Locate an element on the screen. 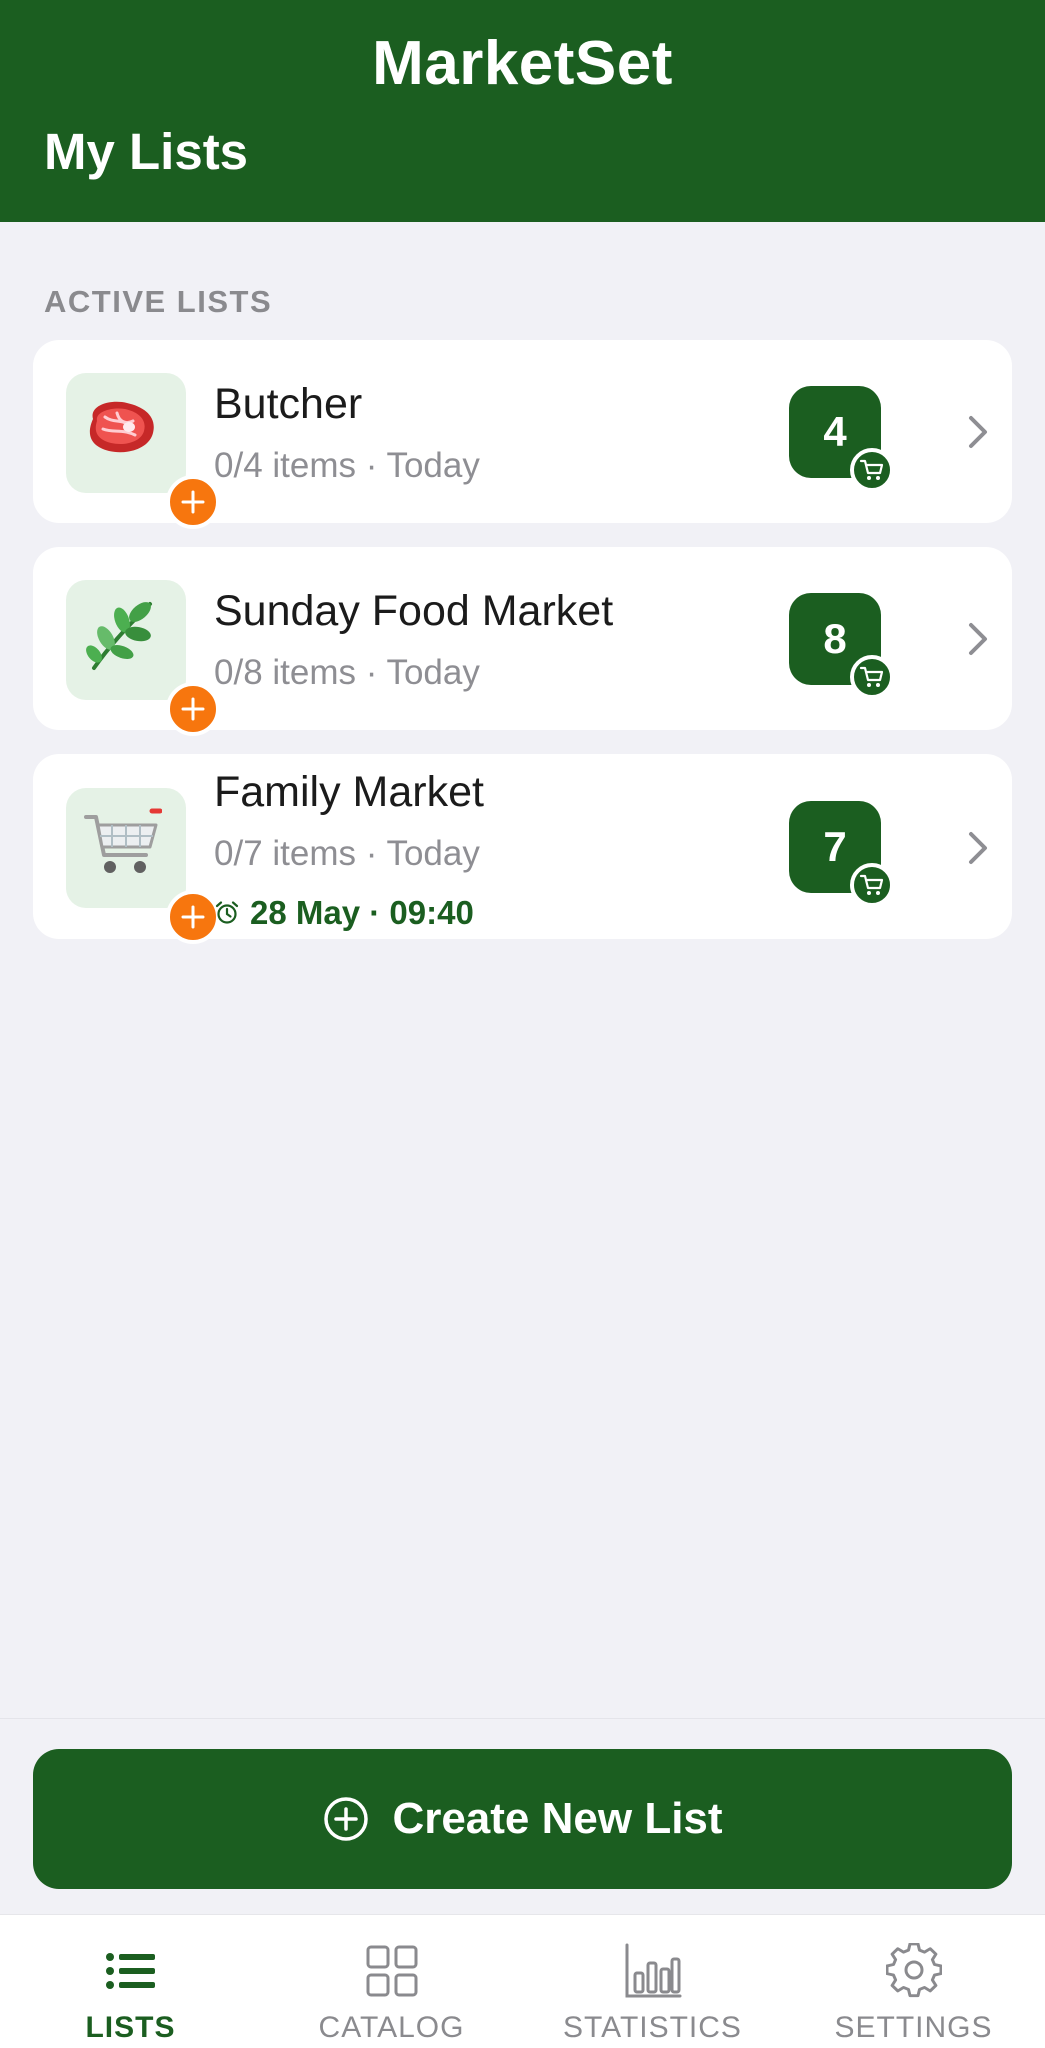 The image size is (1045, 2048). list-title: Butcher is located at coordinates (288, 404).